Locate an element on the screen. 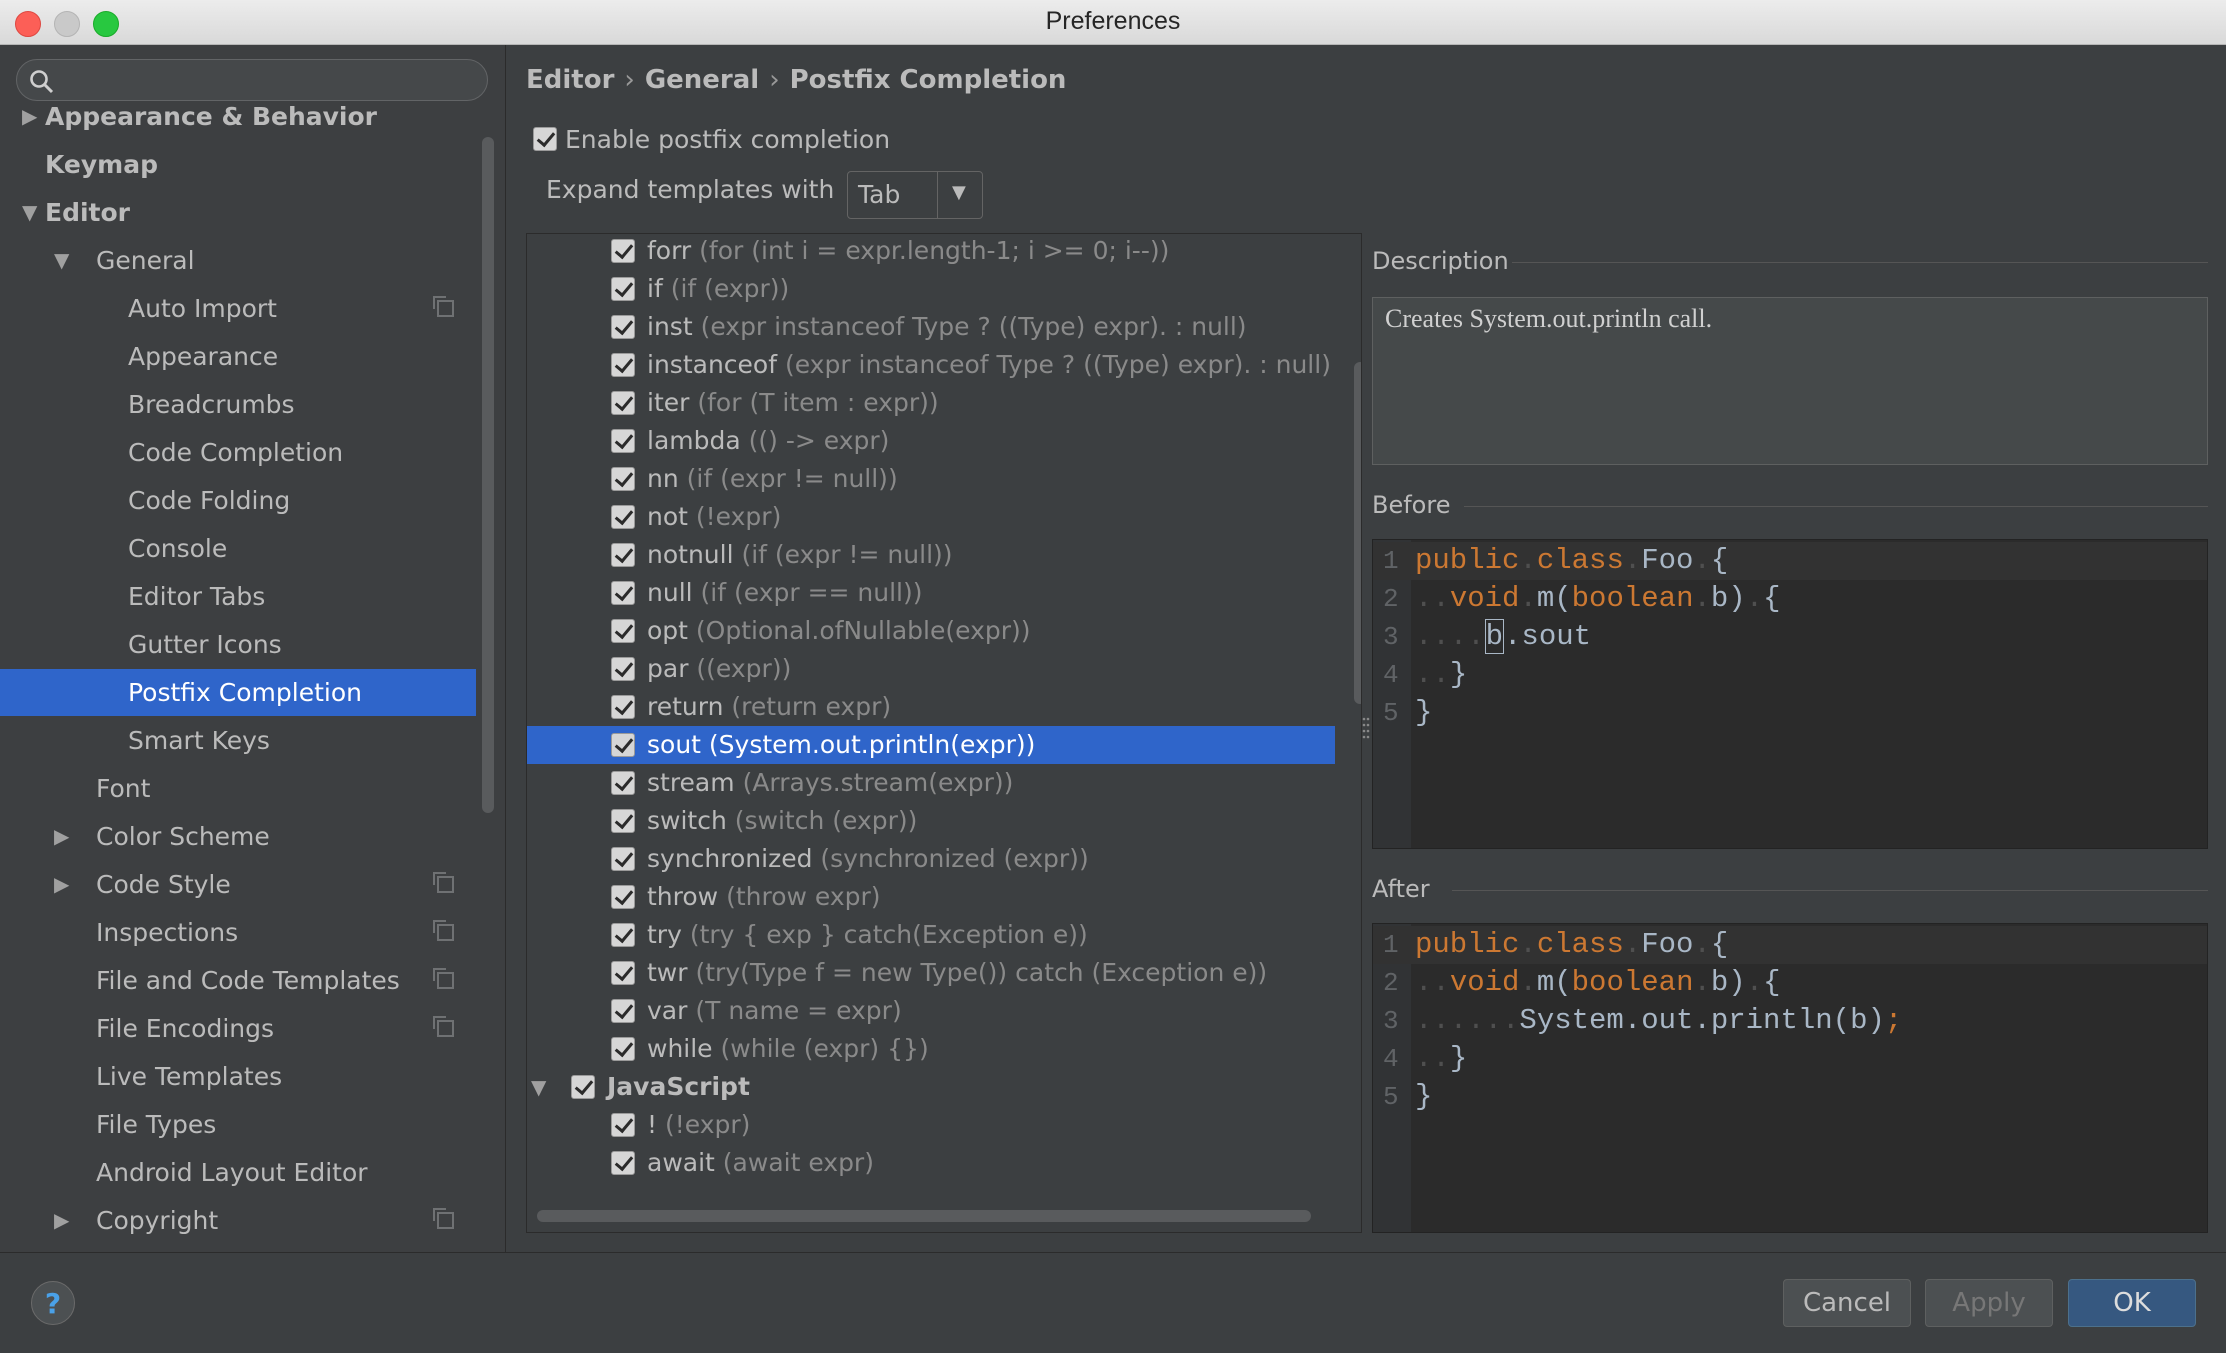 This screenshot has width=2226, height=1353. template-row: lambda (() -> expr) is located at coordinates (931, 441).